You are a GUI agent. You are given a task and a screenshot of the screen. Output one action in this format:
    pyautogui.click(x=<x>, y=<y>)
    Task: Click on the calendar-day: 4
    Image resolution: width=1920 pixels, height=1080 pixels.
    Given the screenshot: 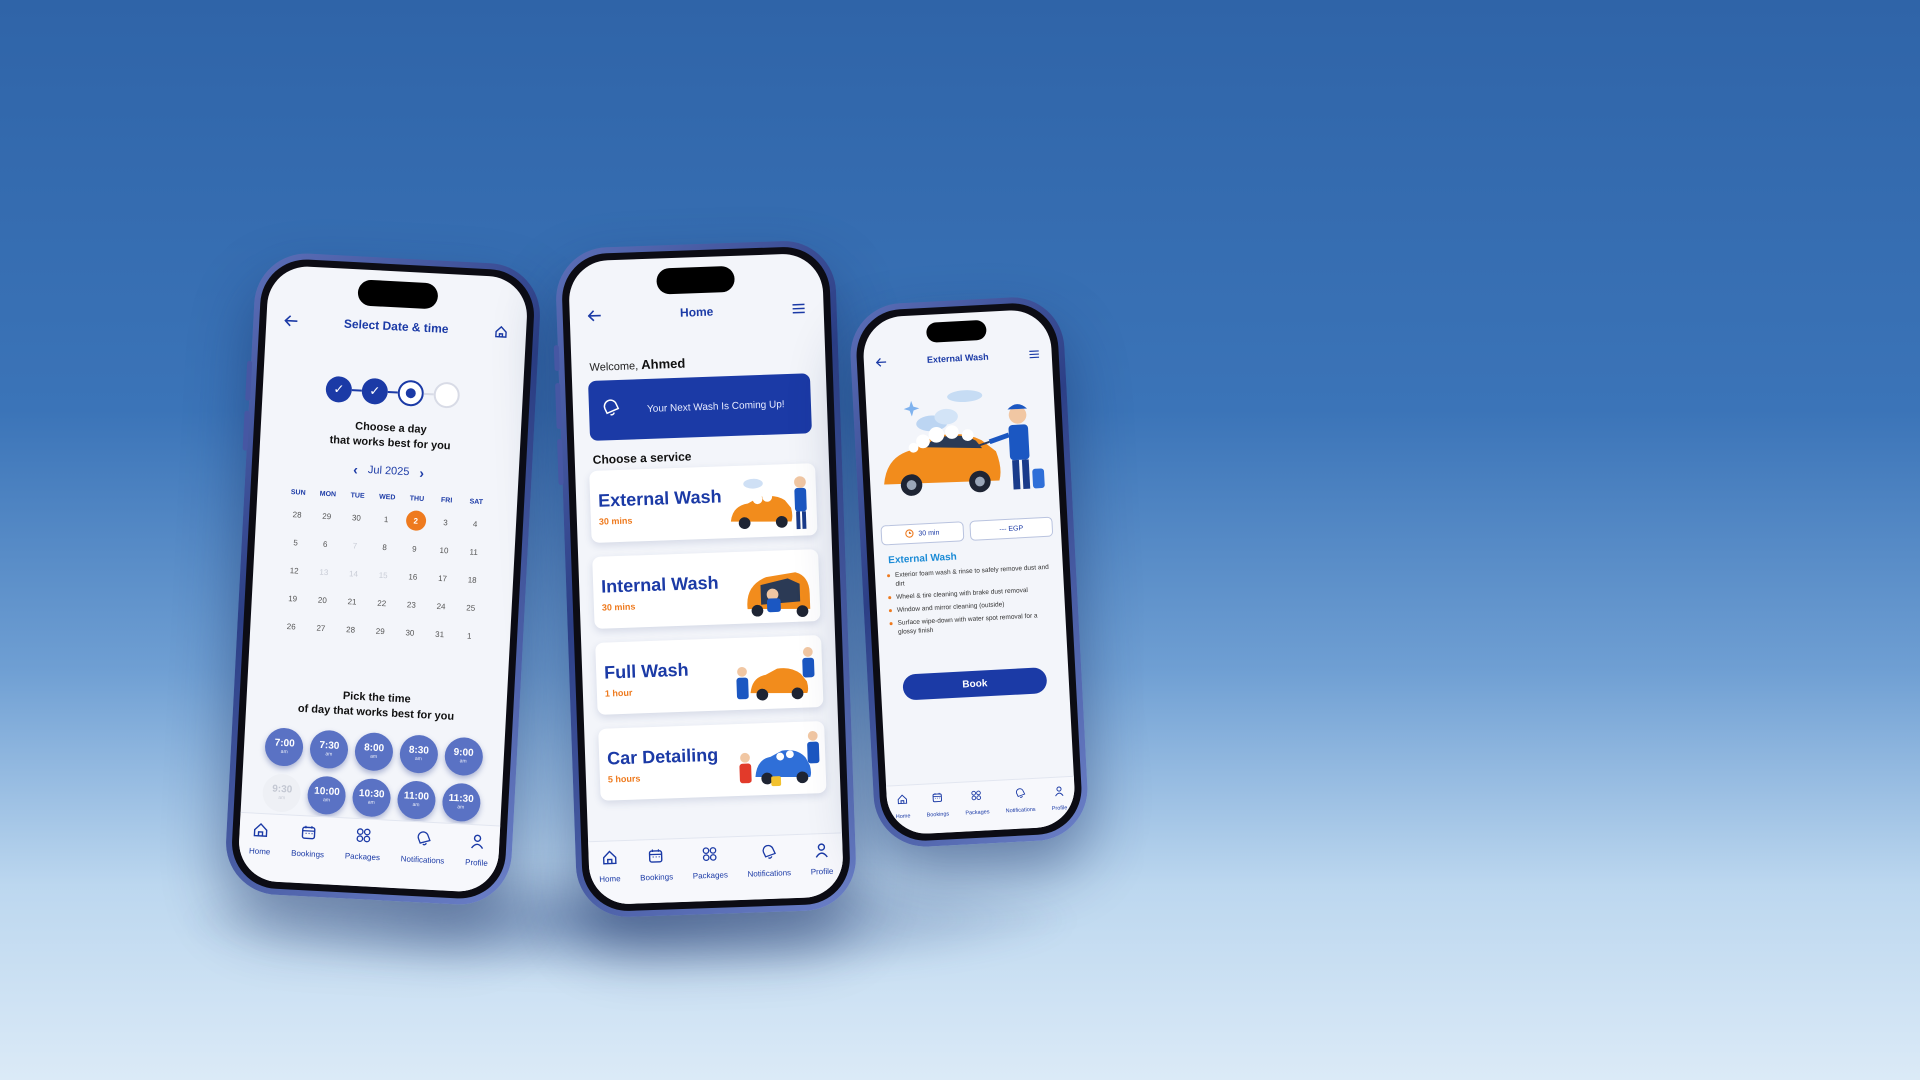 What is the action you would take?
    pyautogui.click(x=475, y=524)
    